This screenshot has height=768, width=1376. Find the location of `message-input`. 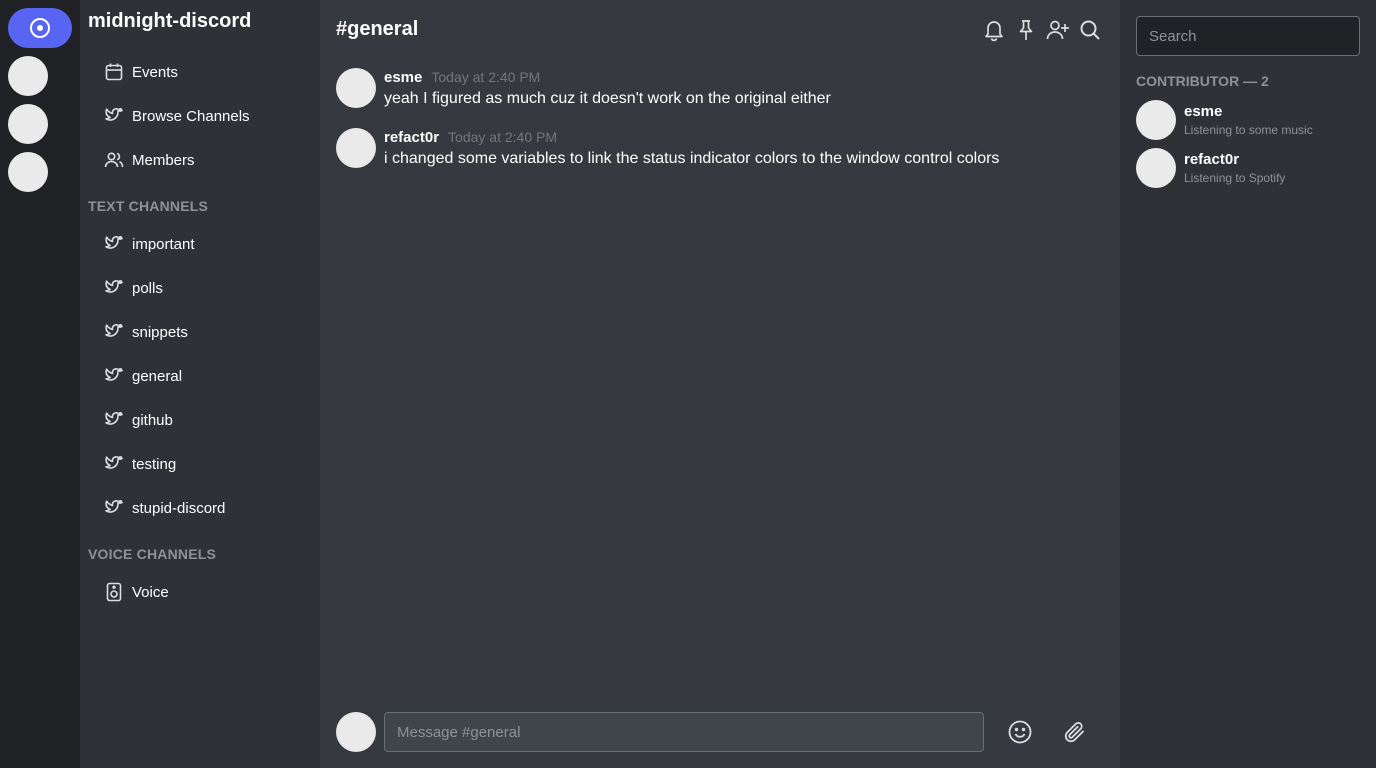

message-input is located at coordinates (684, 732).